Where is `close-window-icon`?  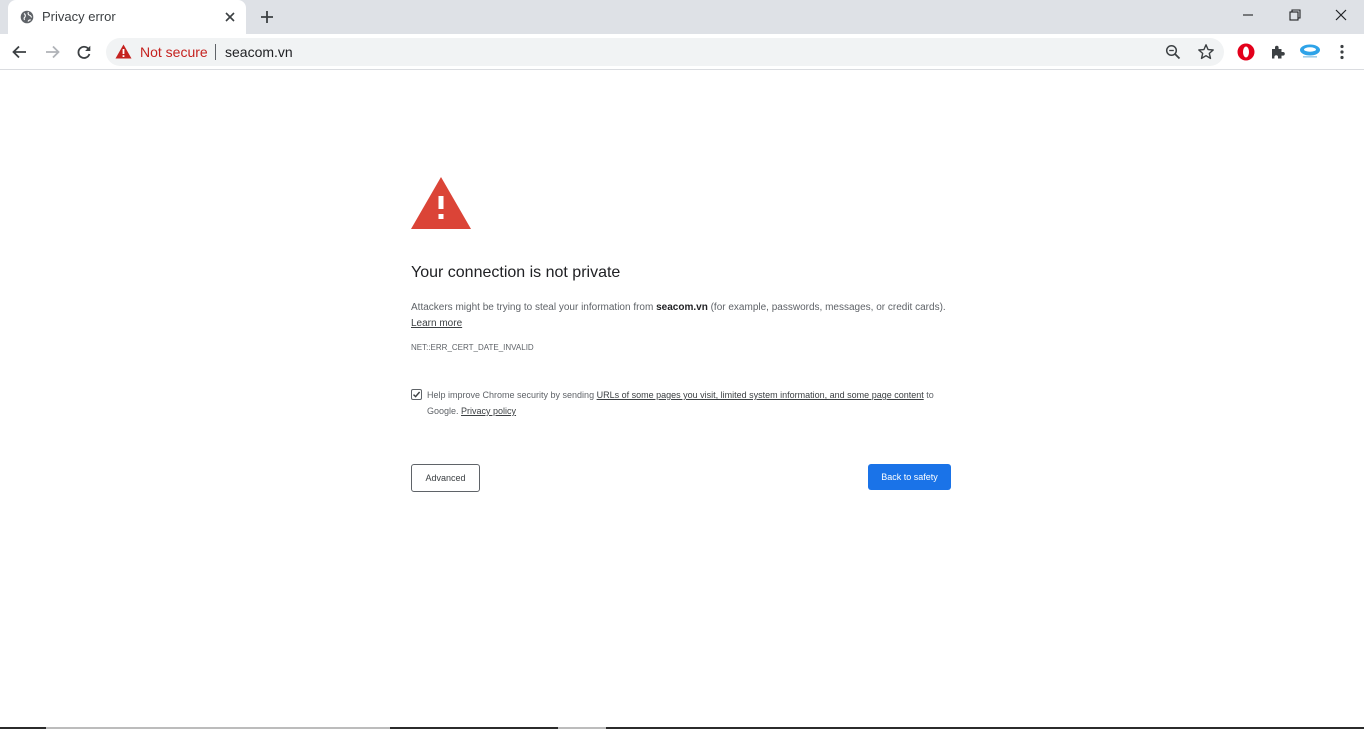 close-window-icon is located at coordinates (1341, 15).